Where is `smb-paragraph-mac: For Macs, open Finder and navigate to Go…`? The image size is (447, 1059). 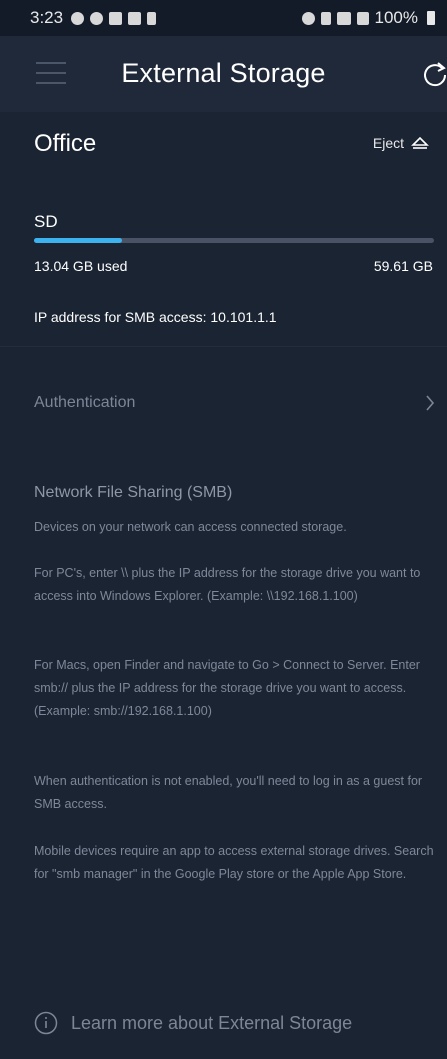 smb-paragraph-mac: For Macs, open Finder and navigate to Go… is located at coordinates (227, 688).